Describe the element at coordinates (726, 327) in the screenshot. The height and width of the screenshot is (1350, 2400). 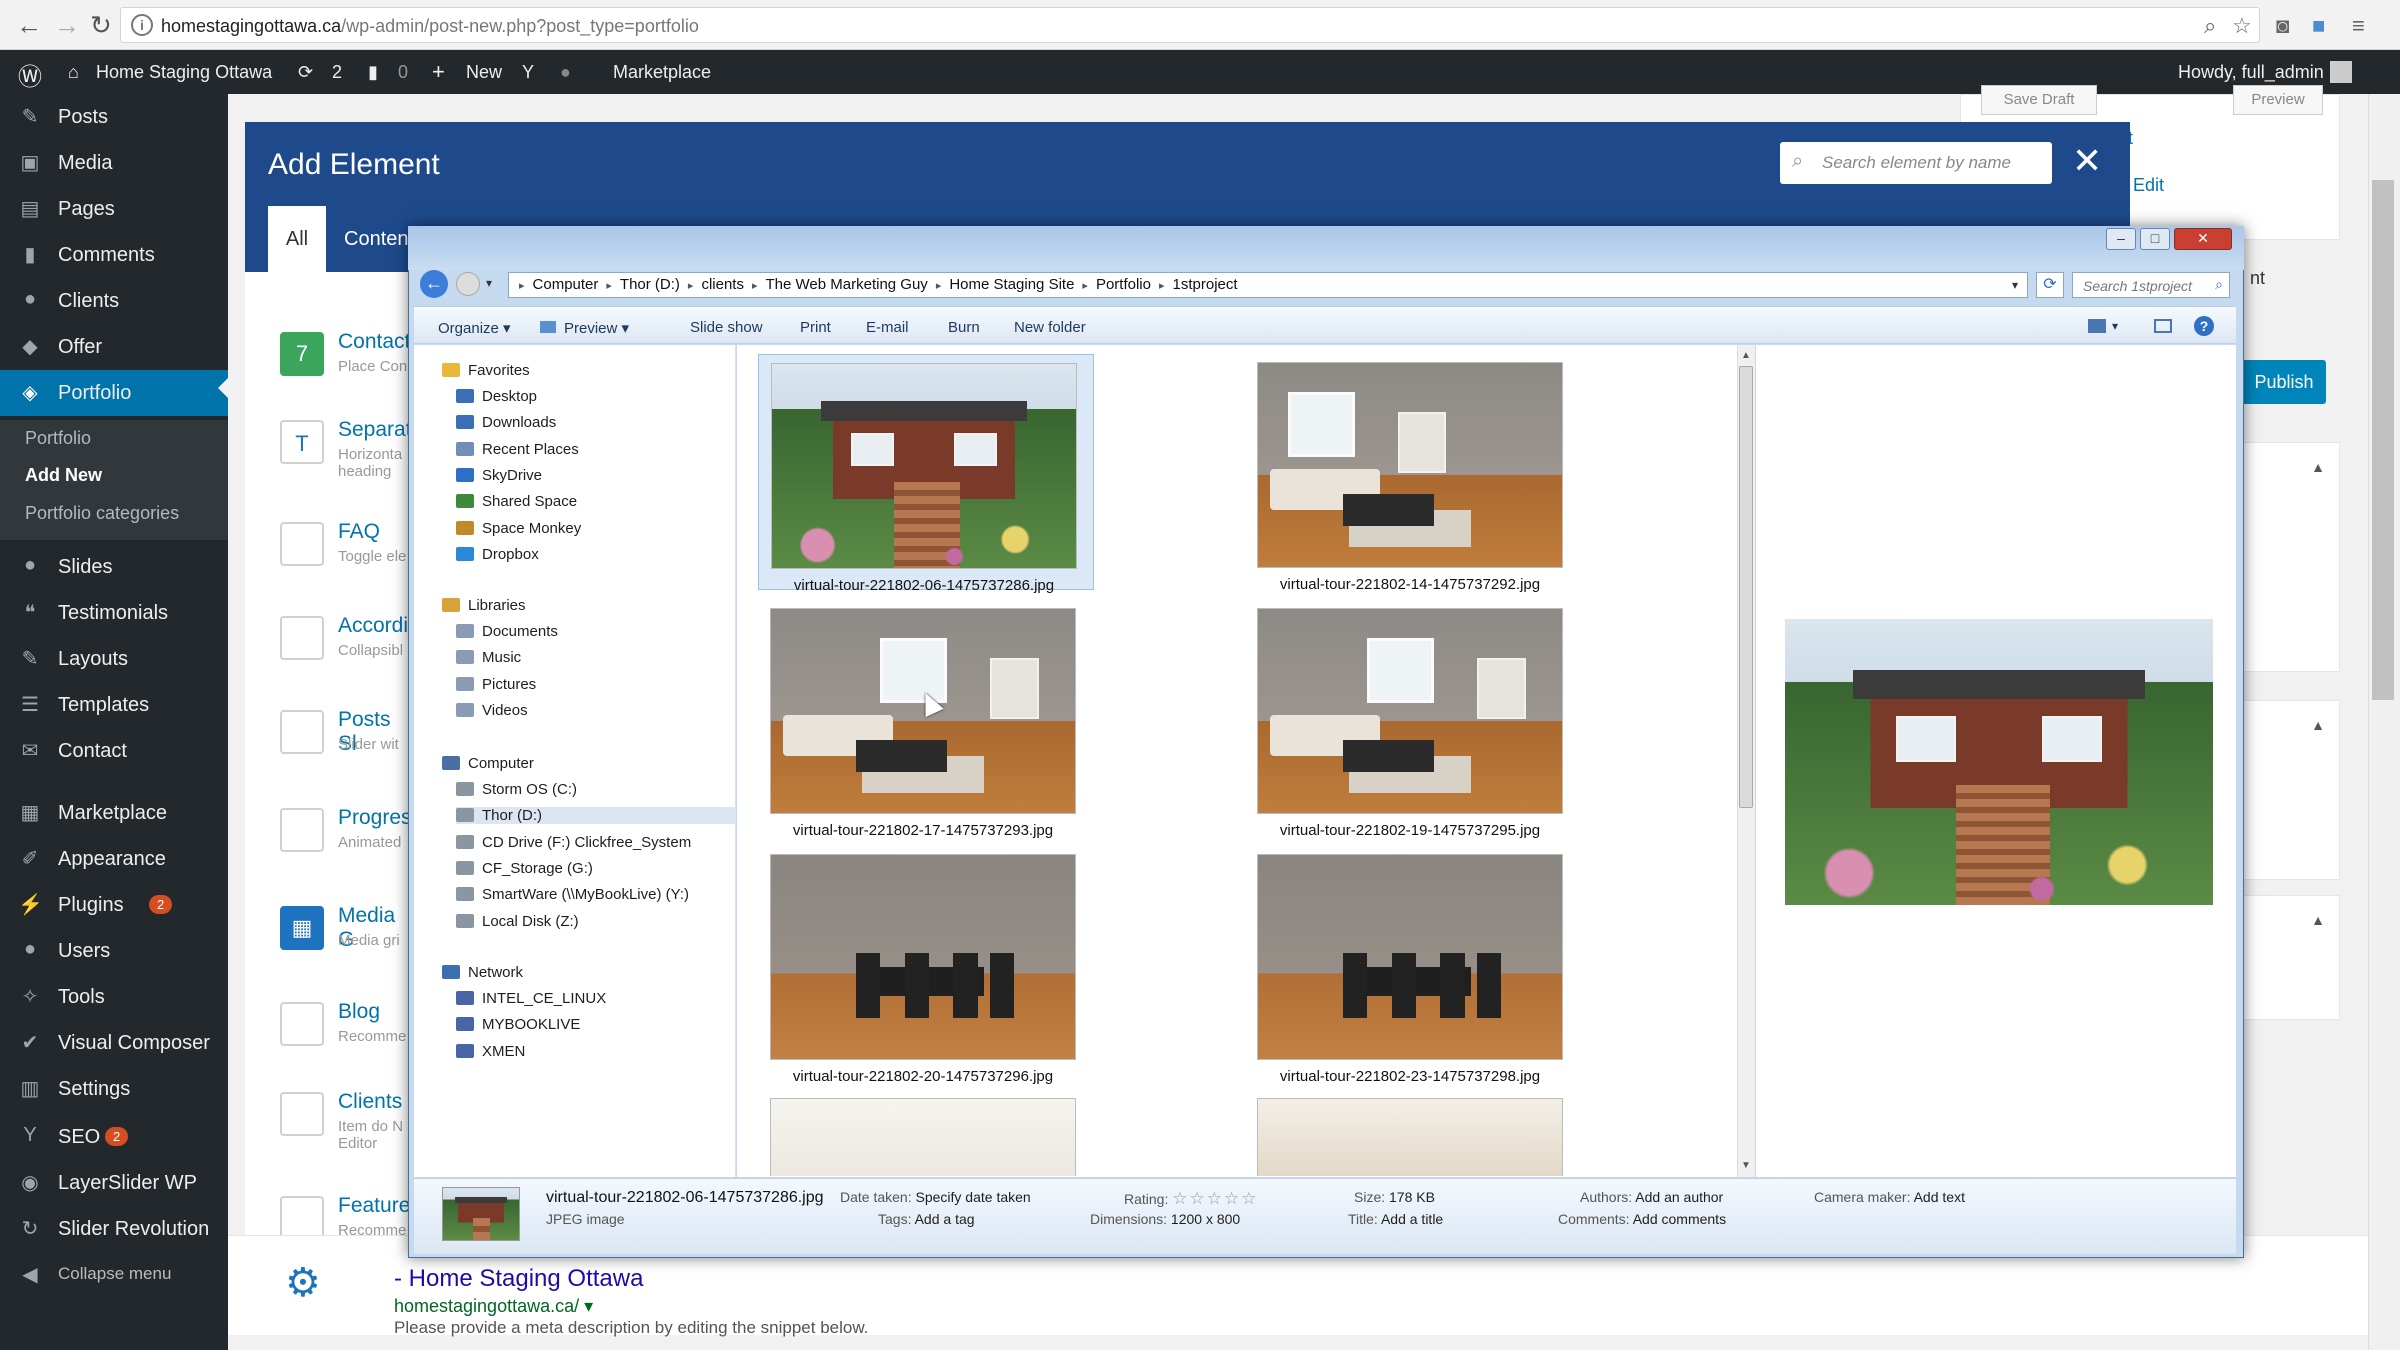
I see `slideshow-button: Slide show` at that location.